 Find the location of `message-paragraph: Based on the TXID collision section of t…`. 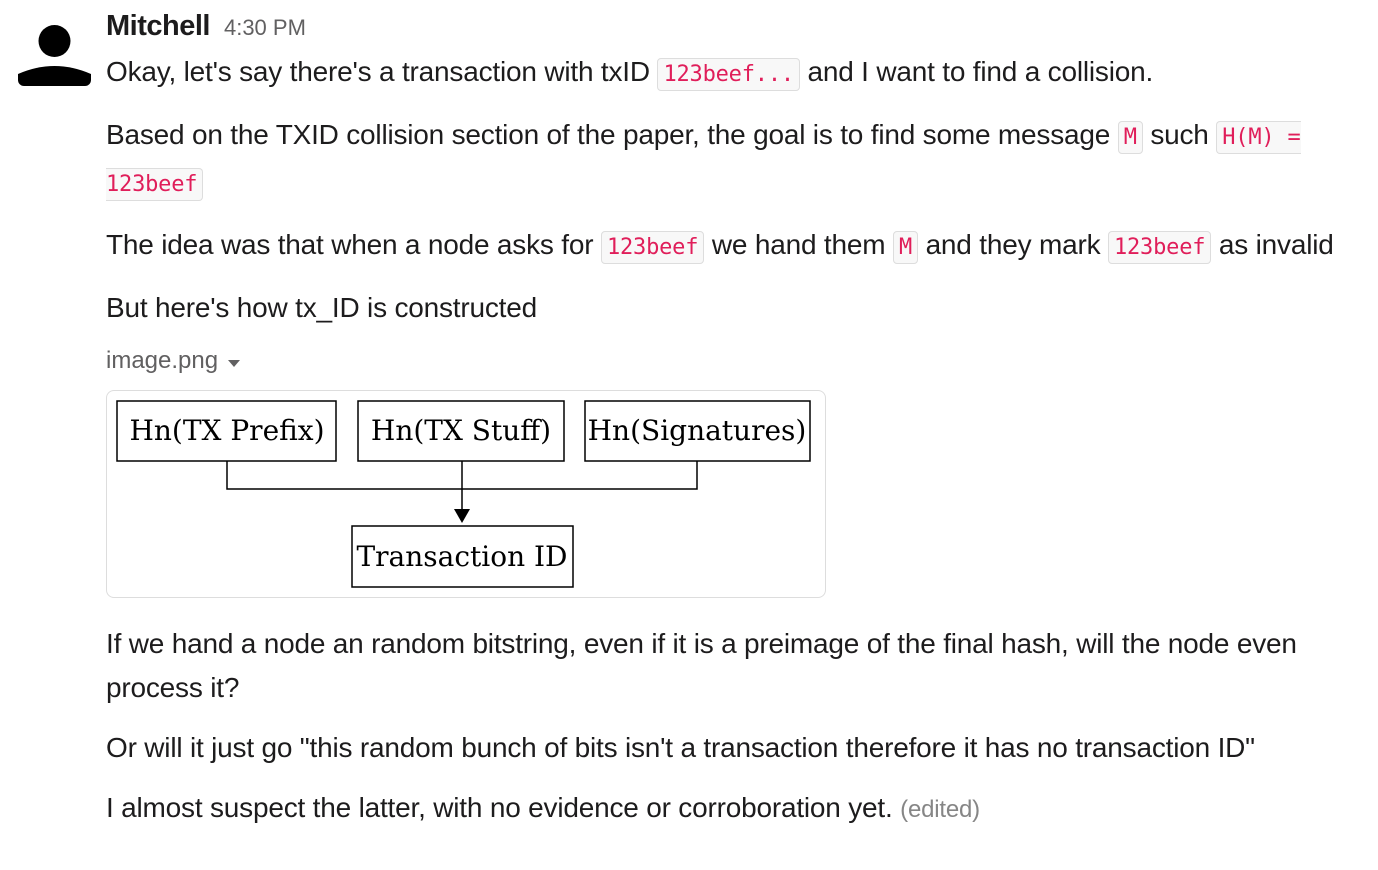

message-paragraph: Based on the TXID collision section of t… is located at coordinates (737, 160).